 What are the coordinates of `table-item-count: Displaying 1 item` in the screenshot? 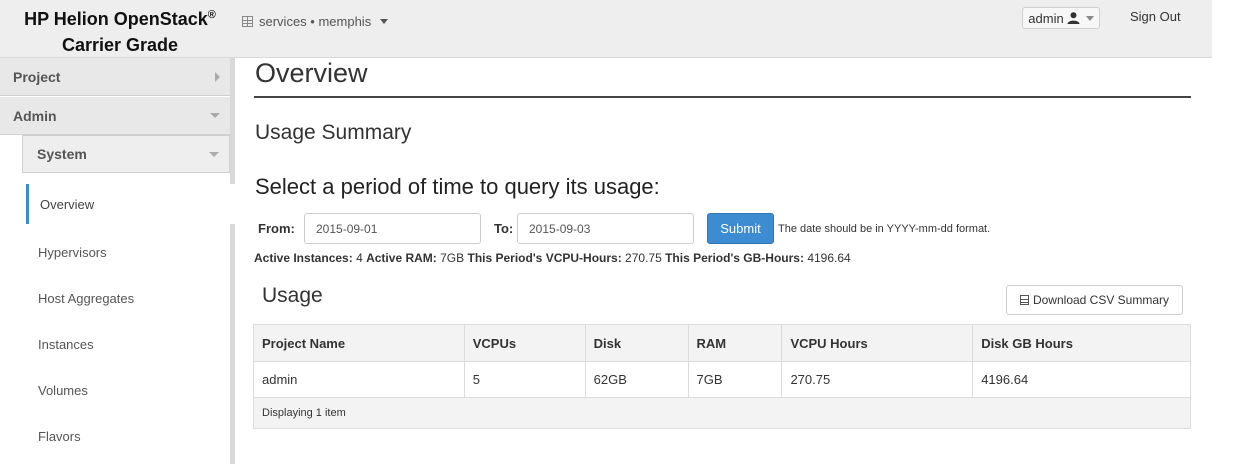 It's located at (722, 413).